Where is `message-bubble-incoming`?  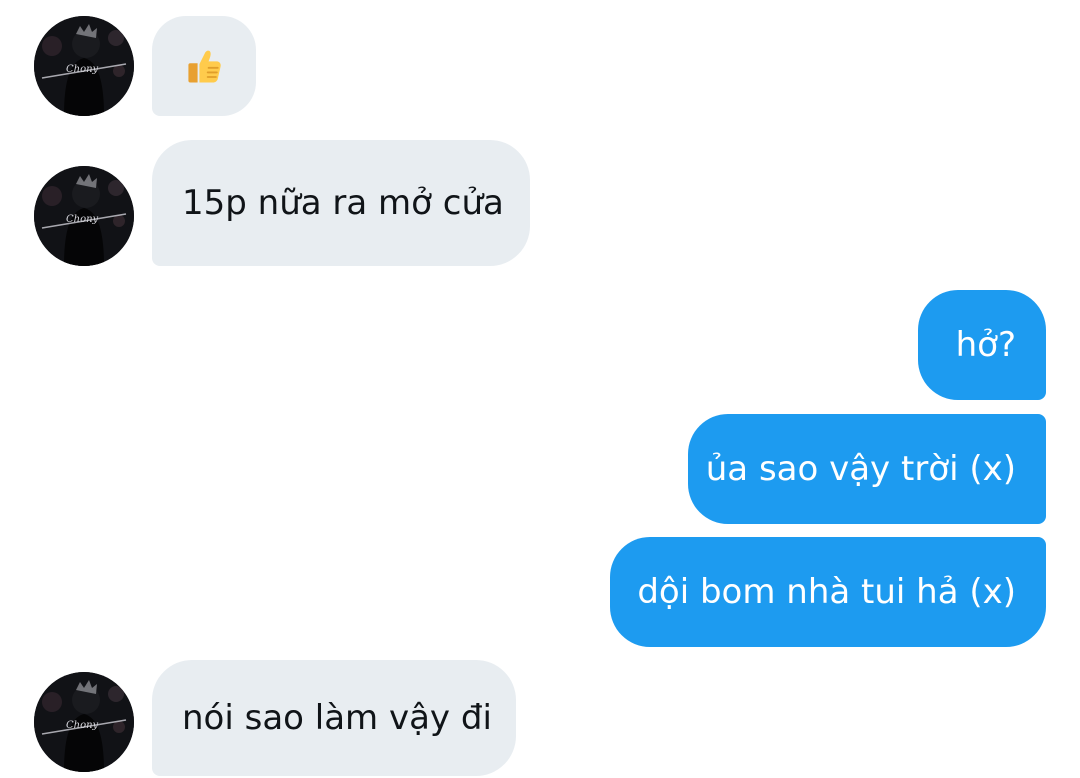 message-bubble-incoming is located at coordinates (204, 66).